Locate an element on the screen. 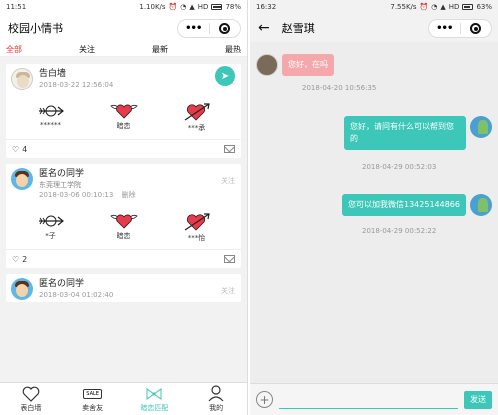 The height and width of the screenshot is (415, 498). tab-crush-match: 暗恋匹配 is located at coordinates (155, 399).